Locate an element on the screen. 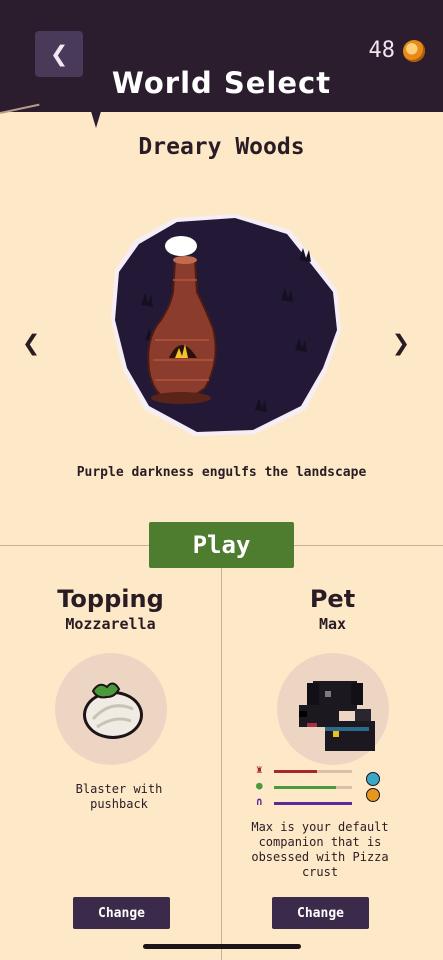  world-description: Purple darkness engulfs the landscape is located at coordinates (221, 472).